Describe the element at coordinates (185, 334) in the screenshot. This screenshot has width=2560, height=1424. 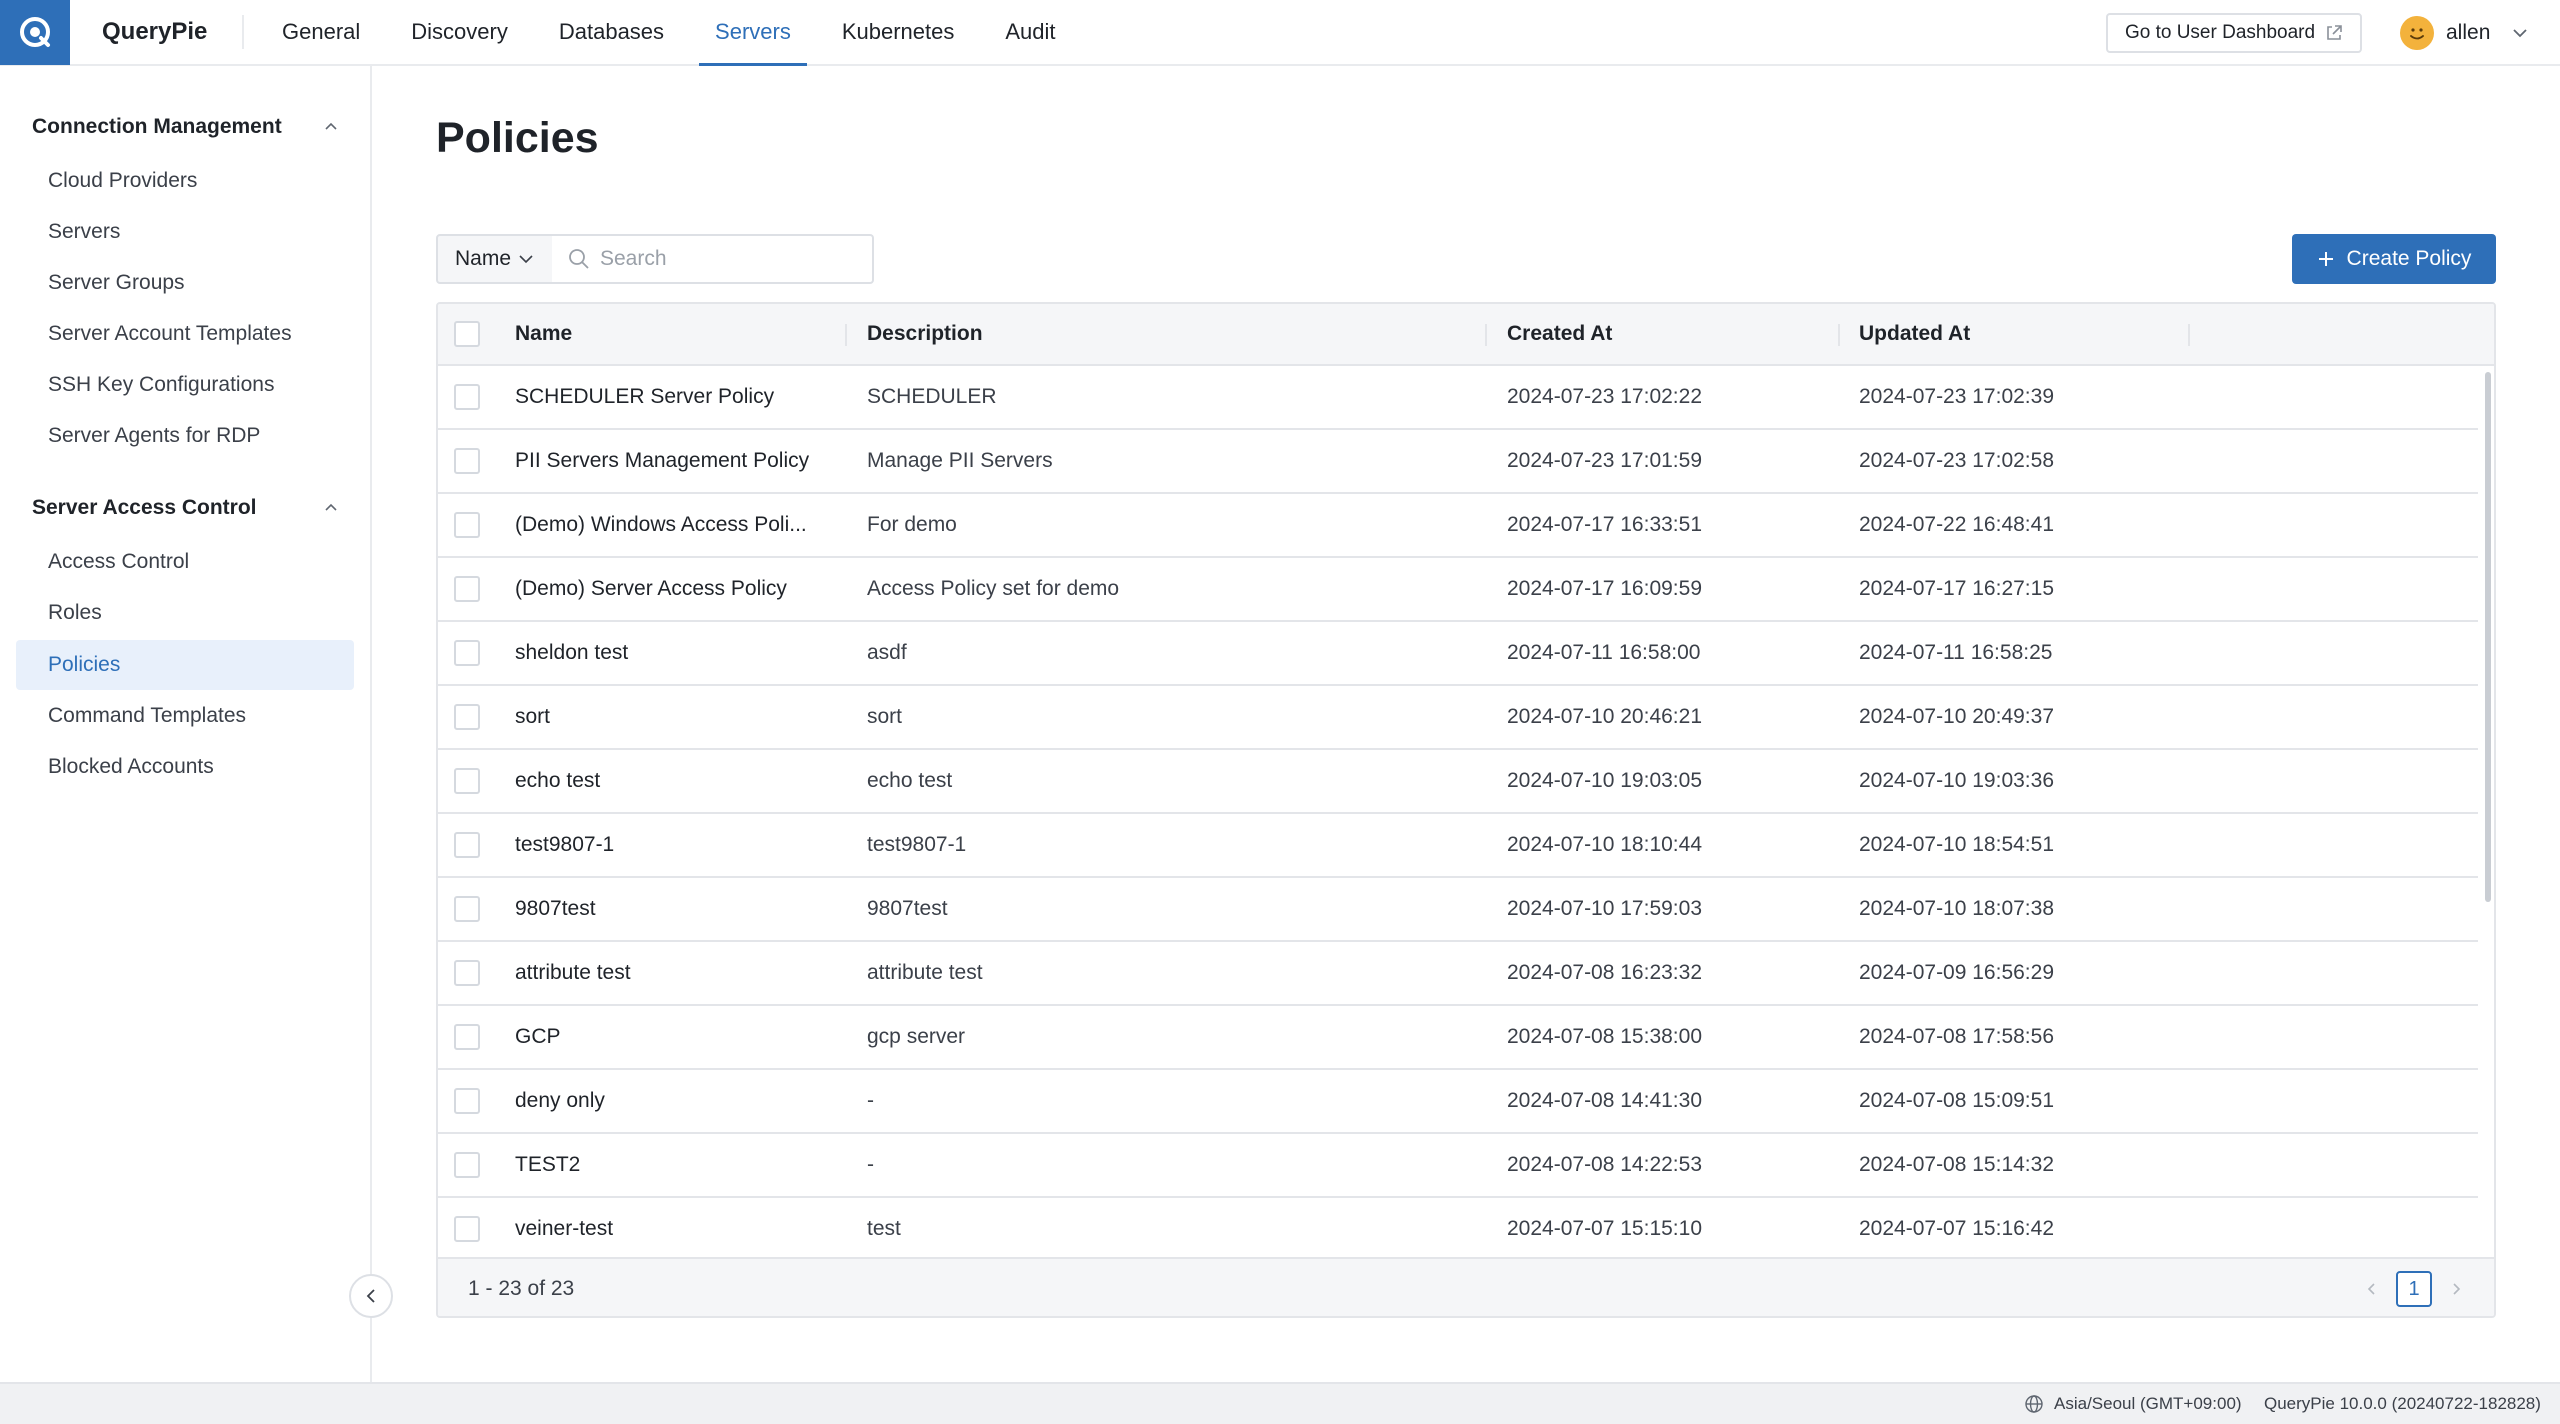
I see `sidebar-item-server-account-templates: Server Account Templates` at that location.